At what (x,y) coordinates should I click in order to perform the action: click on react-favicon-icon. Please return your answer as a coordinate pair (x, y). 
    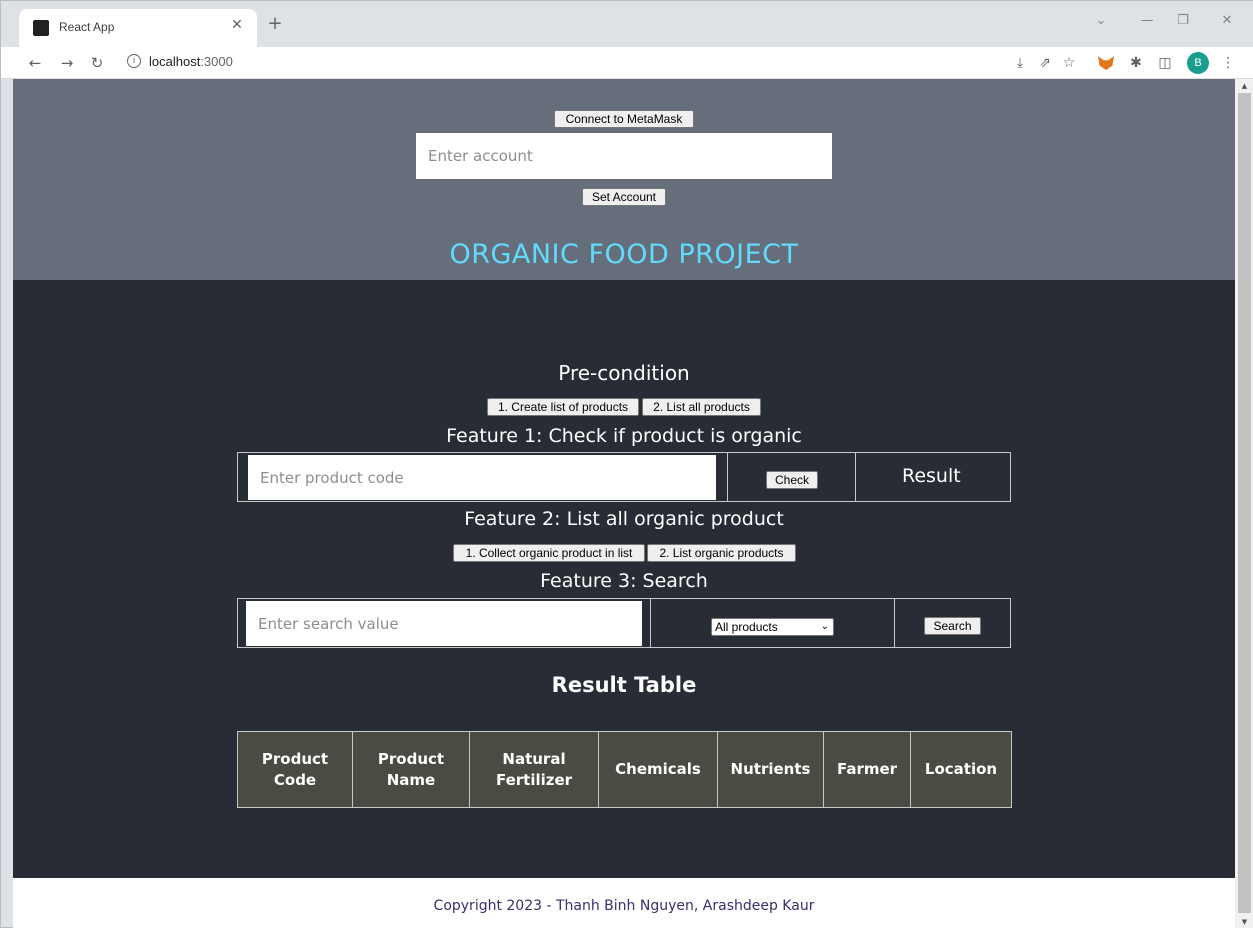
    Looking at the image, I should click on (41, 28).